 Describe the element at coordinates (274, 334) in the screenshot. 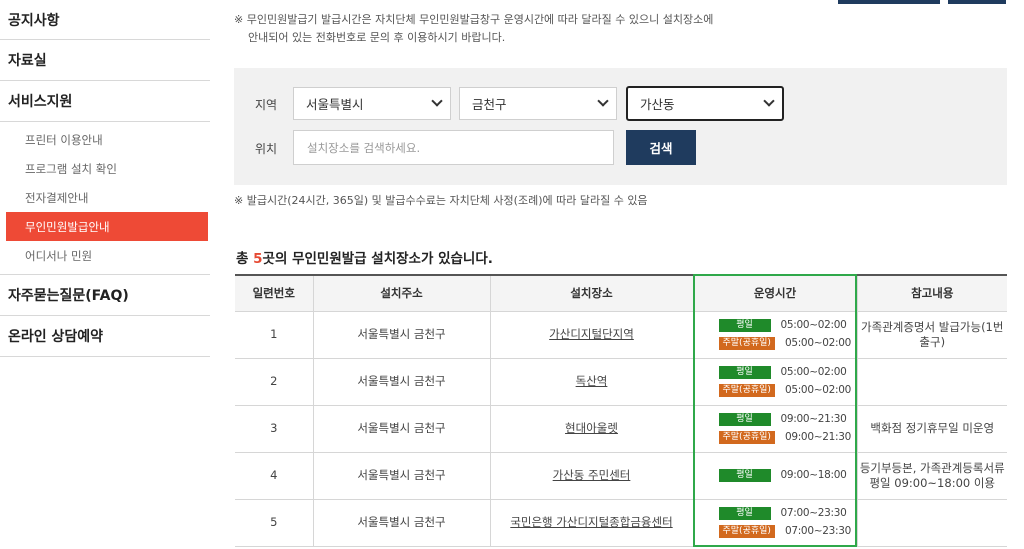

I see `cell-no: 1` at that location.